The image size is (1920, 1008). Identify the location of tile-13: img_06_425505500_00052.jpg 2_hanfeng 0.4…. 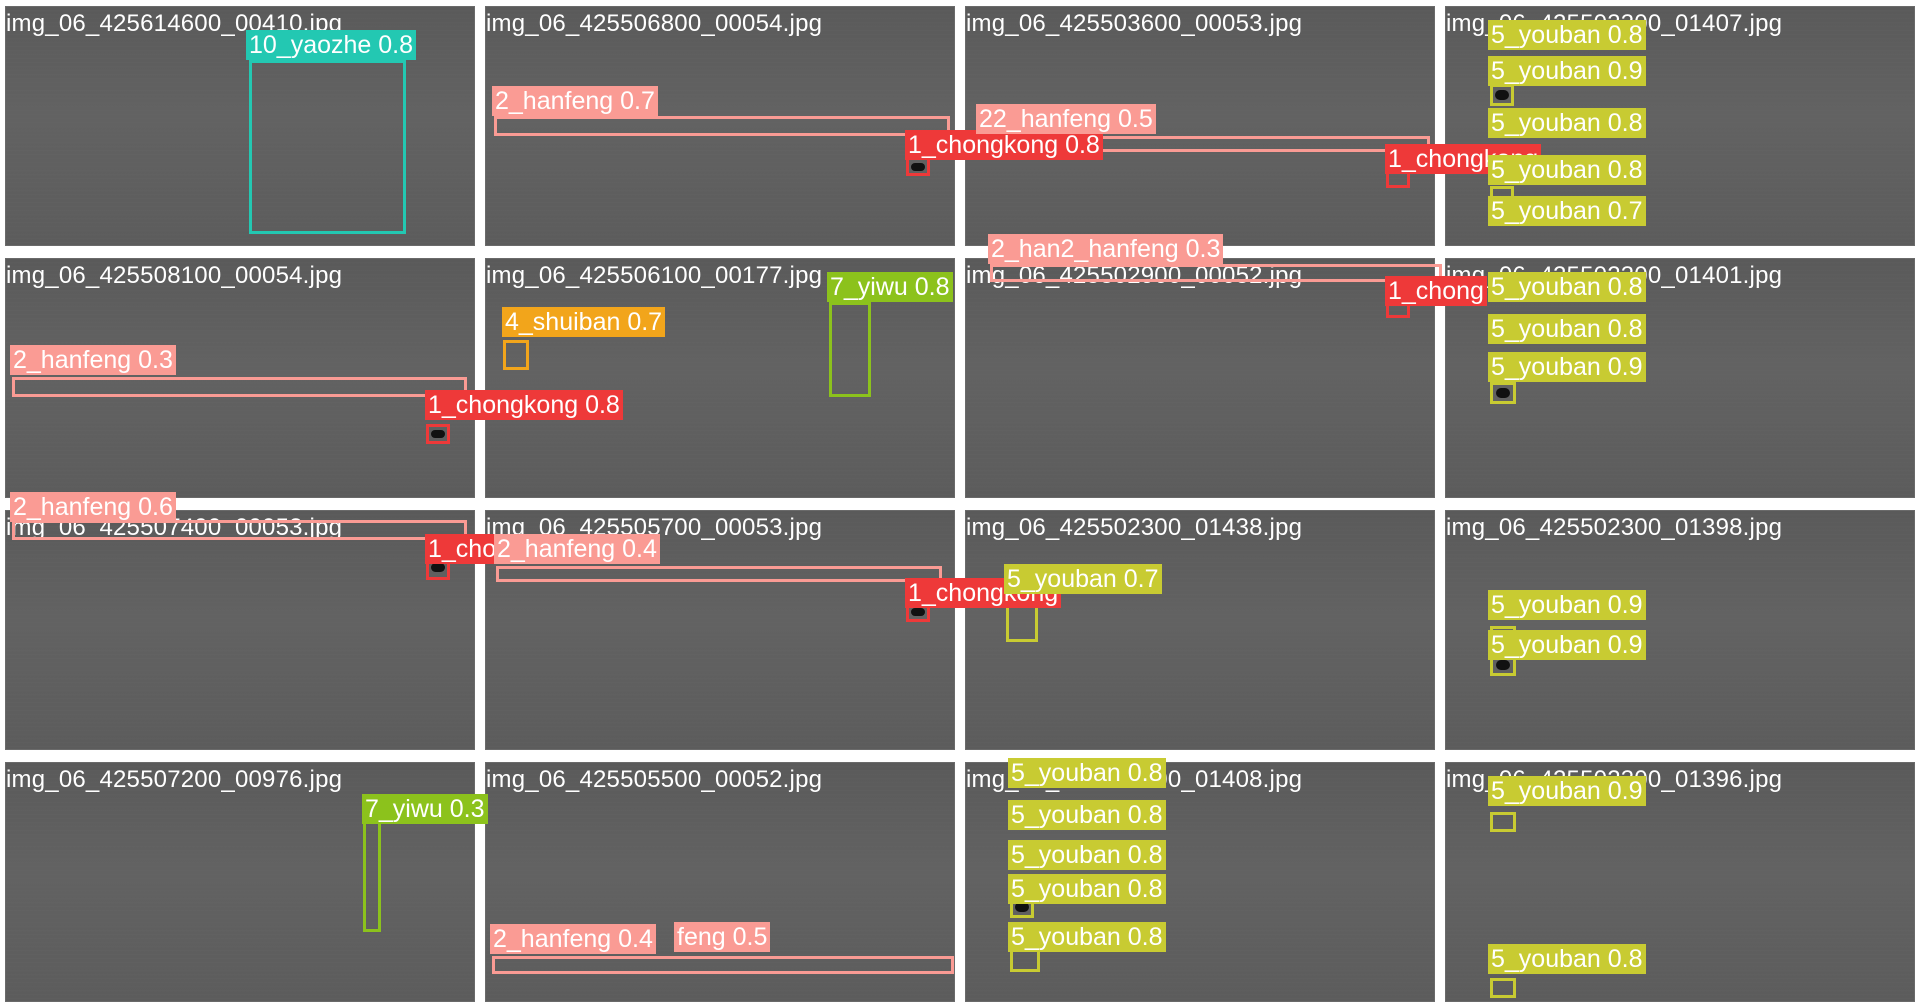
(720, 882).